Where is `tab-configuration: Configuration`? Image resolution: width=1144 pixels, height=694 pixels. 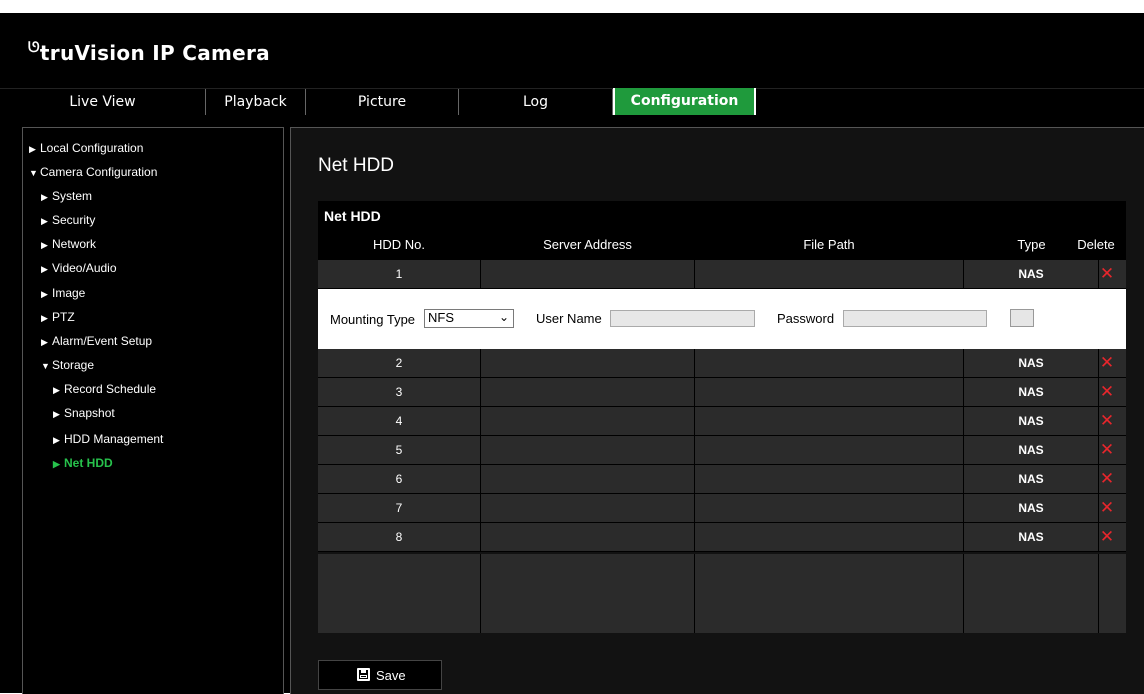 tab-configuration: Configuration is located at coordinates (684, 102).